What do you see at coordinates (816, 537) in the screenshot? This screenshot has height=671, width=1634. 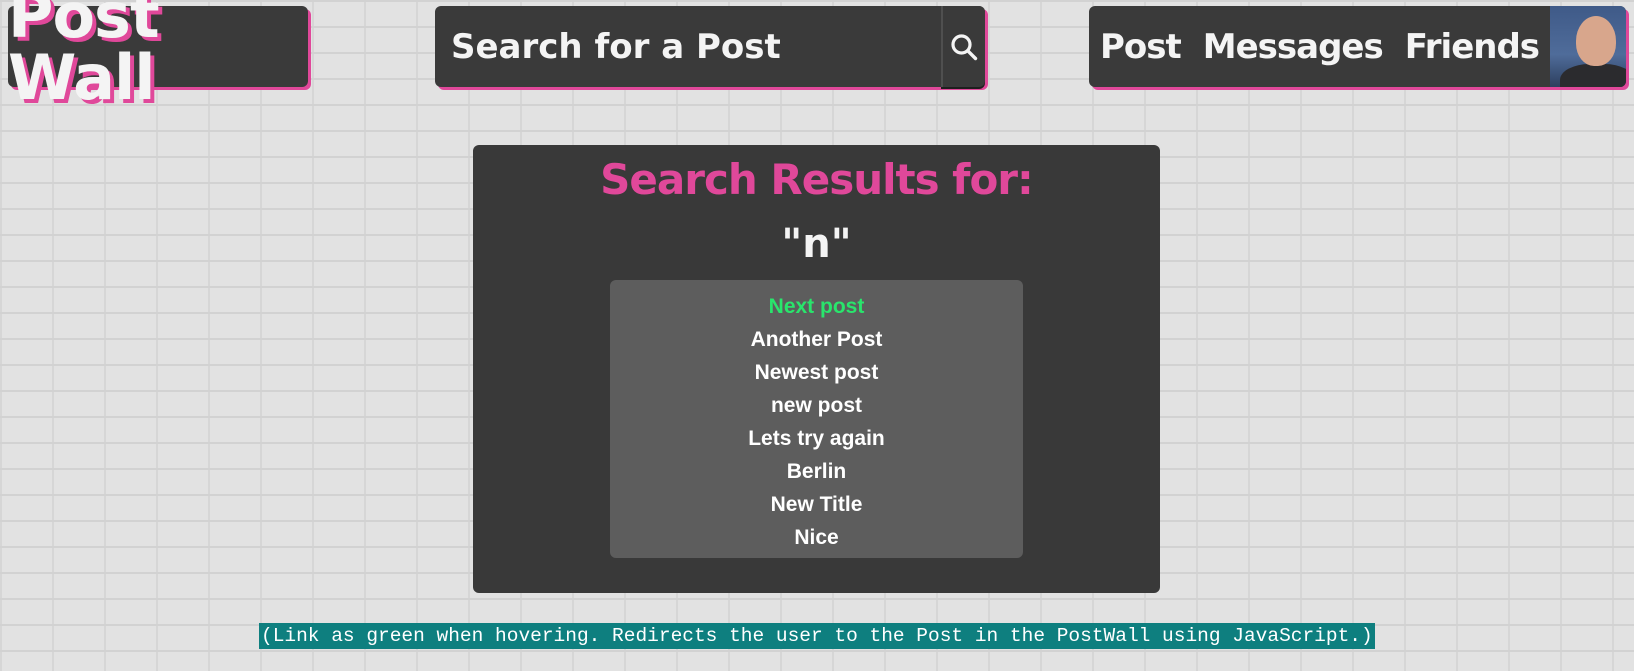 I see `result-link: Nice` at bounding box center [816, 537].